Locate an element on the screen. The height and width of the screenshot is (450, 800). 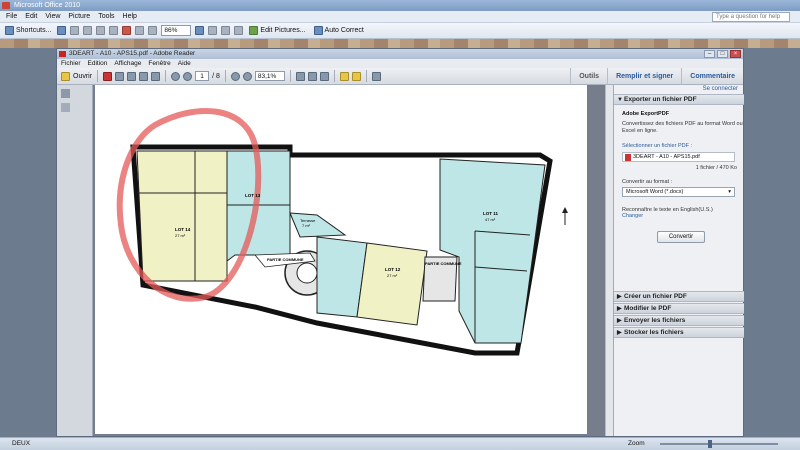
office-title: Microsoft Office 2010 is located at coordinates (47, 5).